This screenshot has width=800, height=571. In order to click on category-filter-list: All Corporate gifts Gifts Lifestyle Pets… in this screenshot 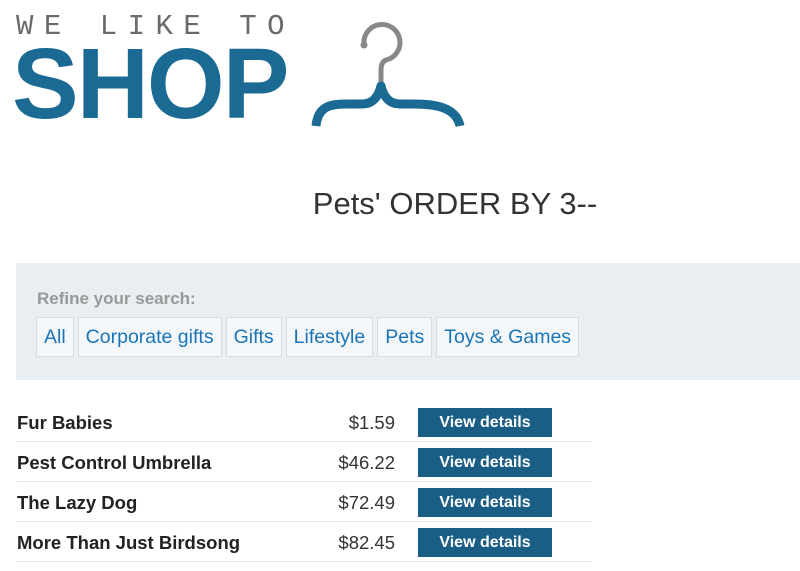, I will do `click(308, 337)`.